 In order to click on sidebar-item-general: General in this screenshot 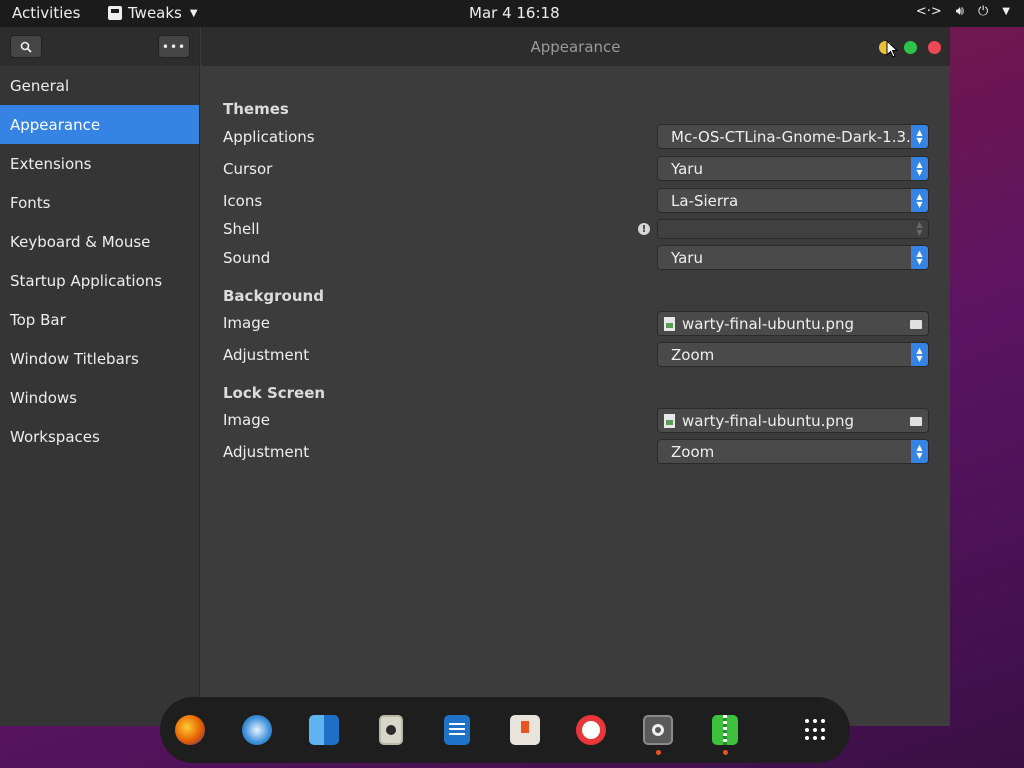, I will do `click(99, 85)`.